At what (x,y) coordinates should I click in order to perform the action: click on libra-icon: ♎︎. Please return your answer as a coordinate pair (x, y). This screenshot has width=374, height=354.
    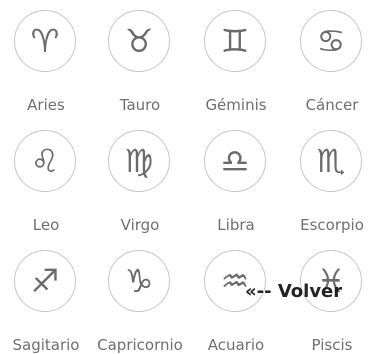
    Looking at the image, I should click on (235, 161).